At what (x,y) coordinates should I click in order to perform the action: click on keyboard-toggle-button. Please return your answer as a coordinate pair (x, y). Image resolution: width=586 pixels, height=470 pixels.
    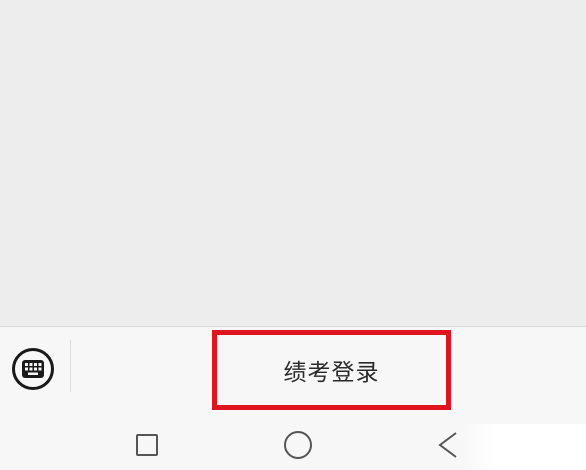
    Looking at the image, I should click on (33, 369).